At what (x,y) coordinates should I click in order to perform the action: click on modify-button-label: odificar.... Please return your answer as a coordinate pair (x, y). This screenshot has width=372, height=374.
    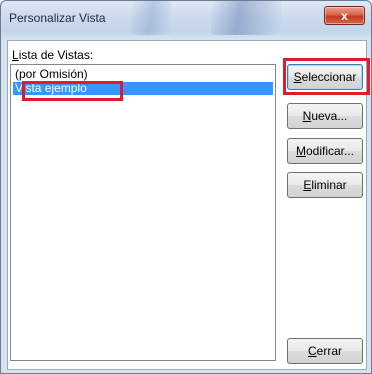
    Looking at the image, I should click on (330, 151).